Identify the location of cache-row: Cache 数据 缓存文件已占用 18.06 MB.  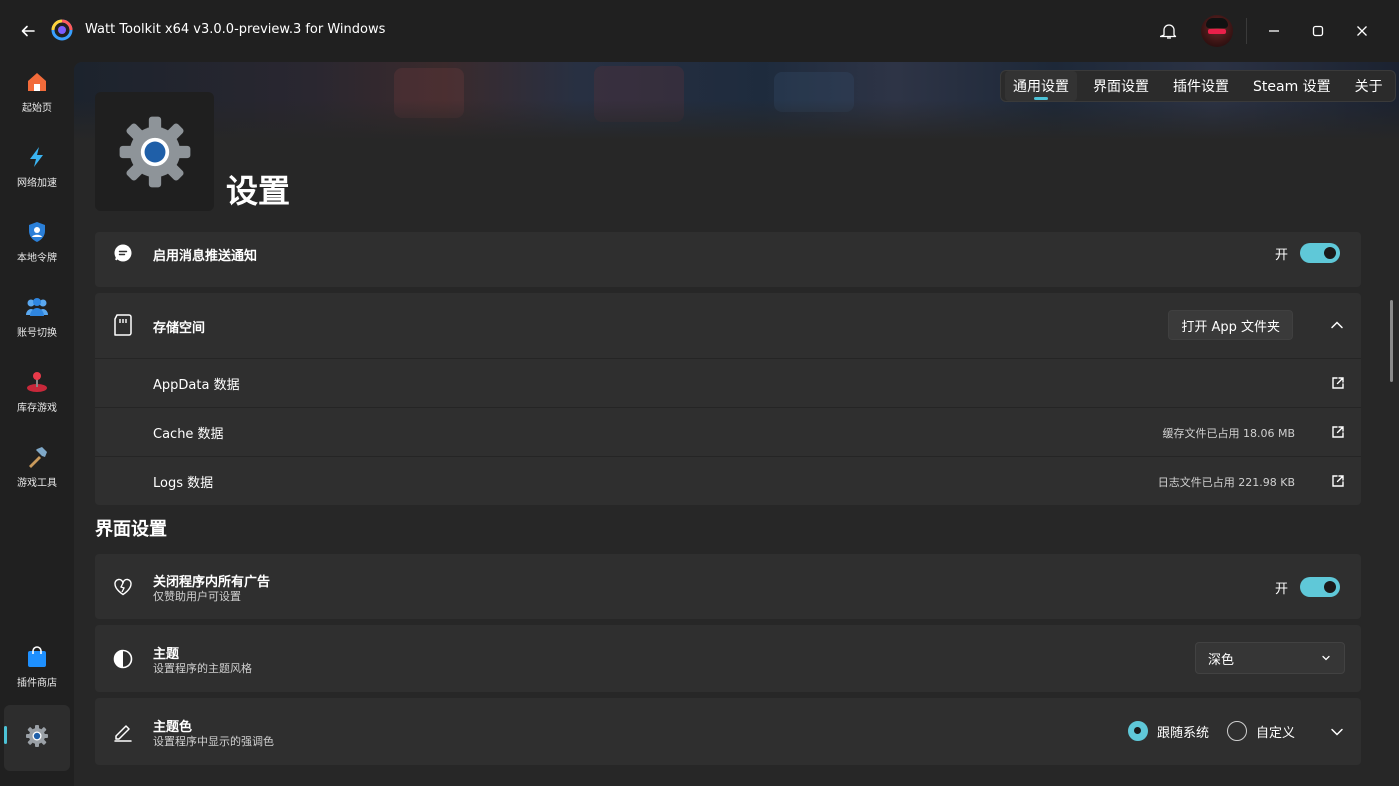
(728, 432).